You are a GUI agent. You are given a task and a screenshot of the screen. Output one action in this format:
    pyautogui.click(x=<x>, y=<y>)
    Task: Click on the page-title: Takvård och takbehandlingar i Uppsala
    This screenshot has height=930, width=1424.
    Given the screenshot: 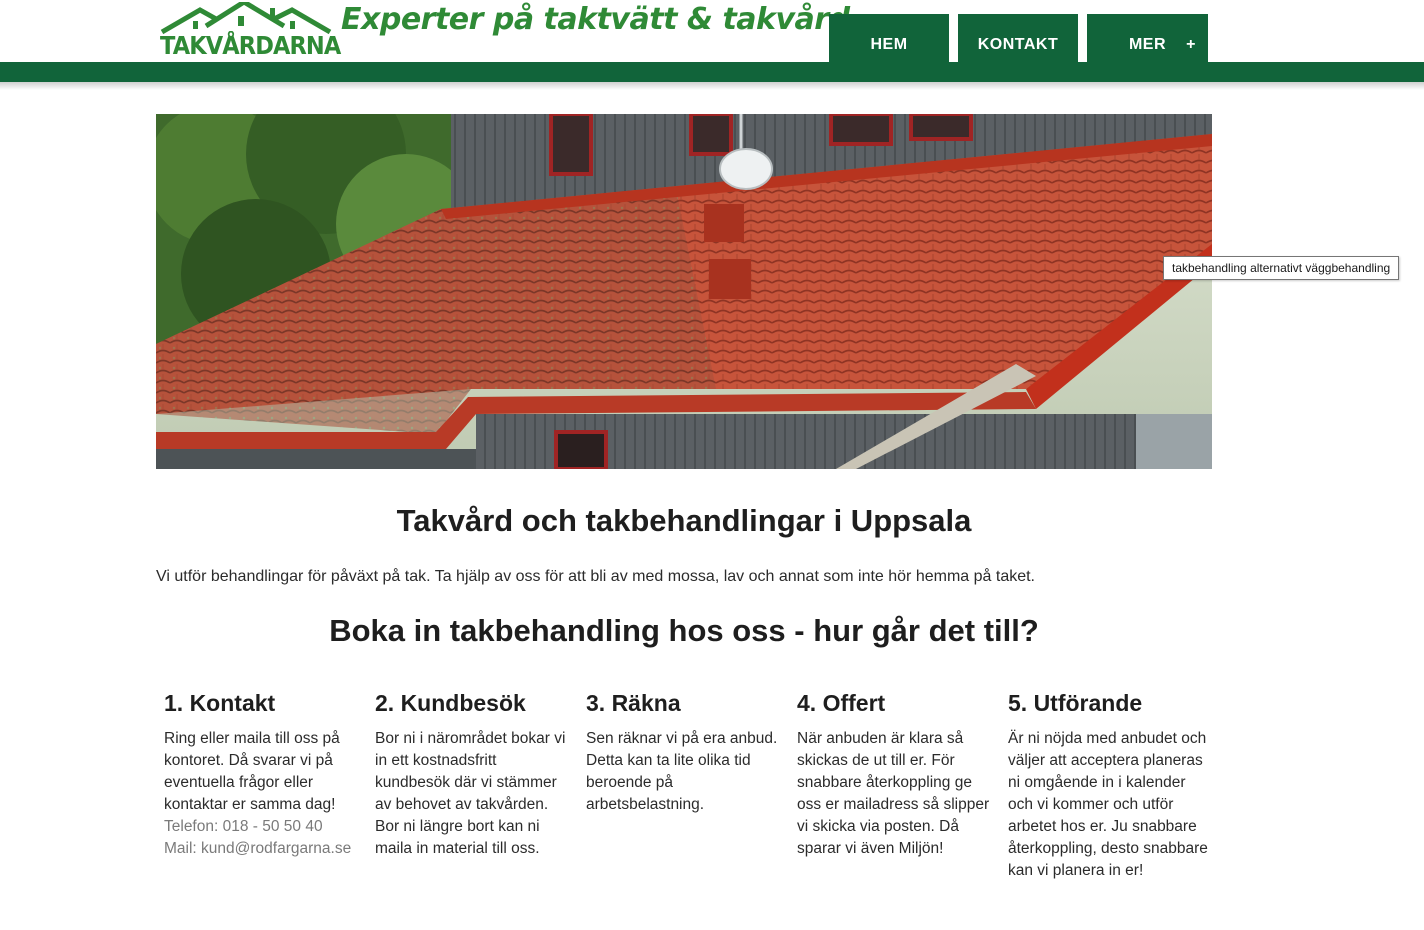 What is the action you would take?
    pyautogui.click(x=684, y=520)
    